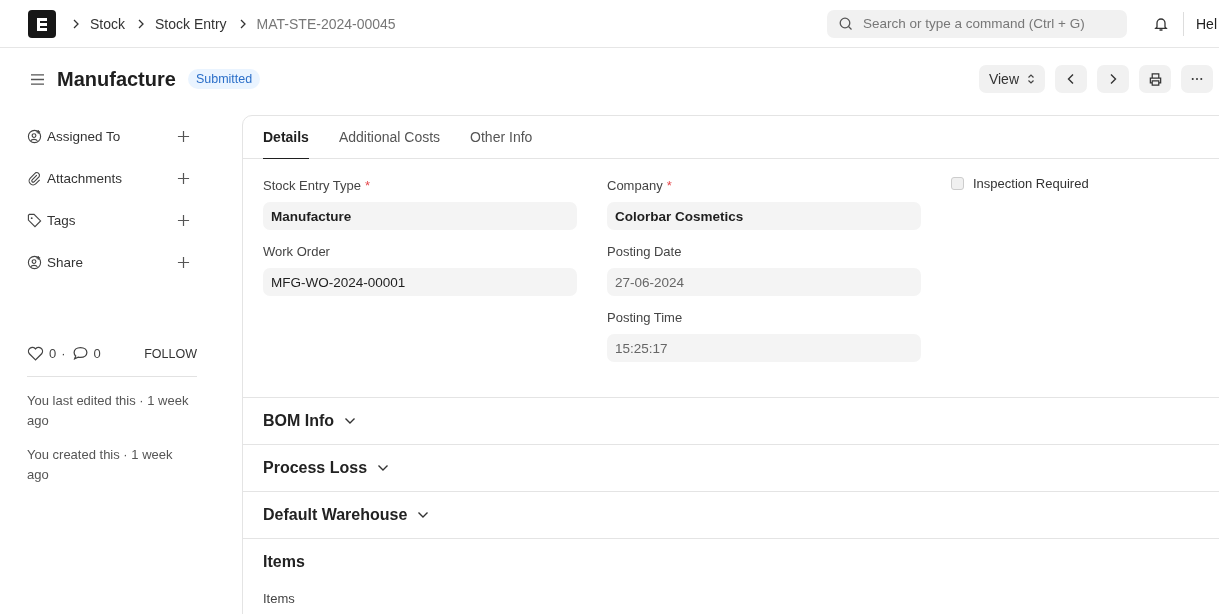  I want to click on field-label: Posting Date, so click(644, 251).